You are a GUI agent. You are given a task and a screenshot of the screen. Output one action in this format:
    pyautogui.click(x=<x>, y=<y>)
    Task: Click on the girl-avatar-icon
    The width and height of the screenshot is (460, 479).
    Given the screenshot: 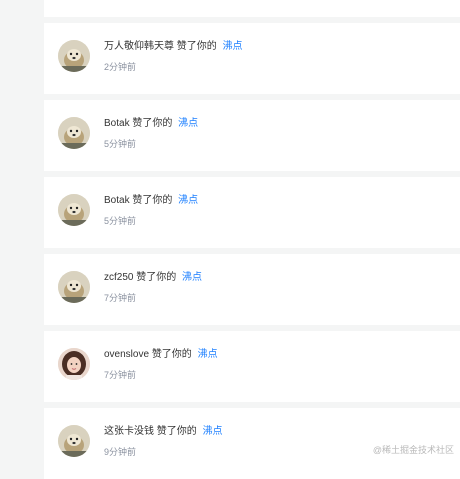 What is the action you would take?
    pyautogui.click(x=74, y=364)
    